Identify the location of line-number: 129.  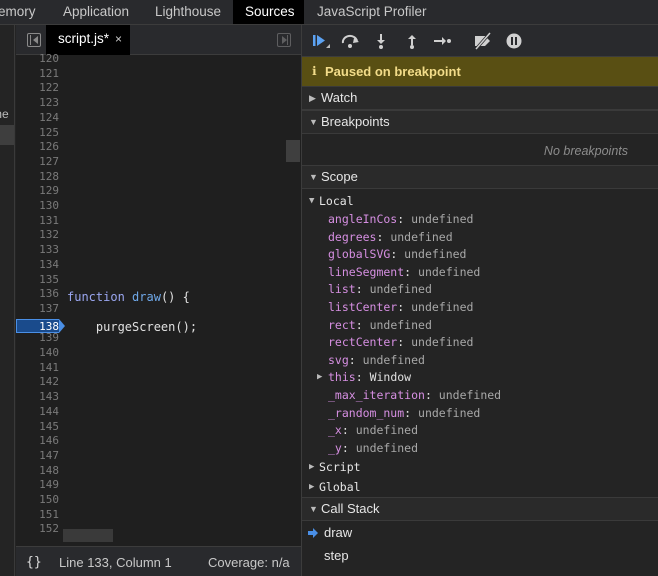
(37, 191).